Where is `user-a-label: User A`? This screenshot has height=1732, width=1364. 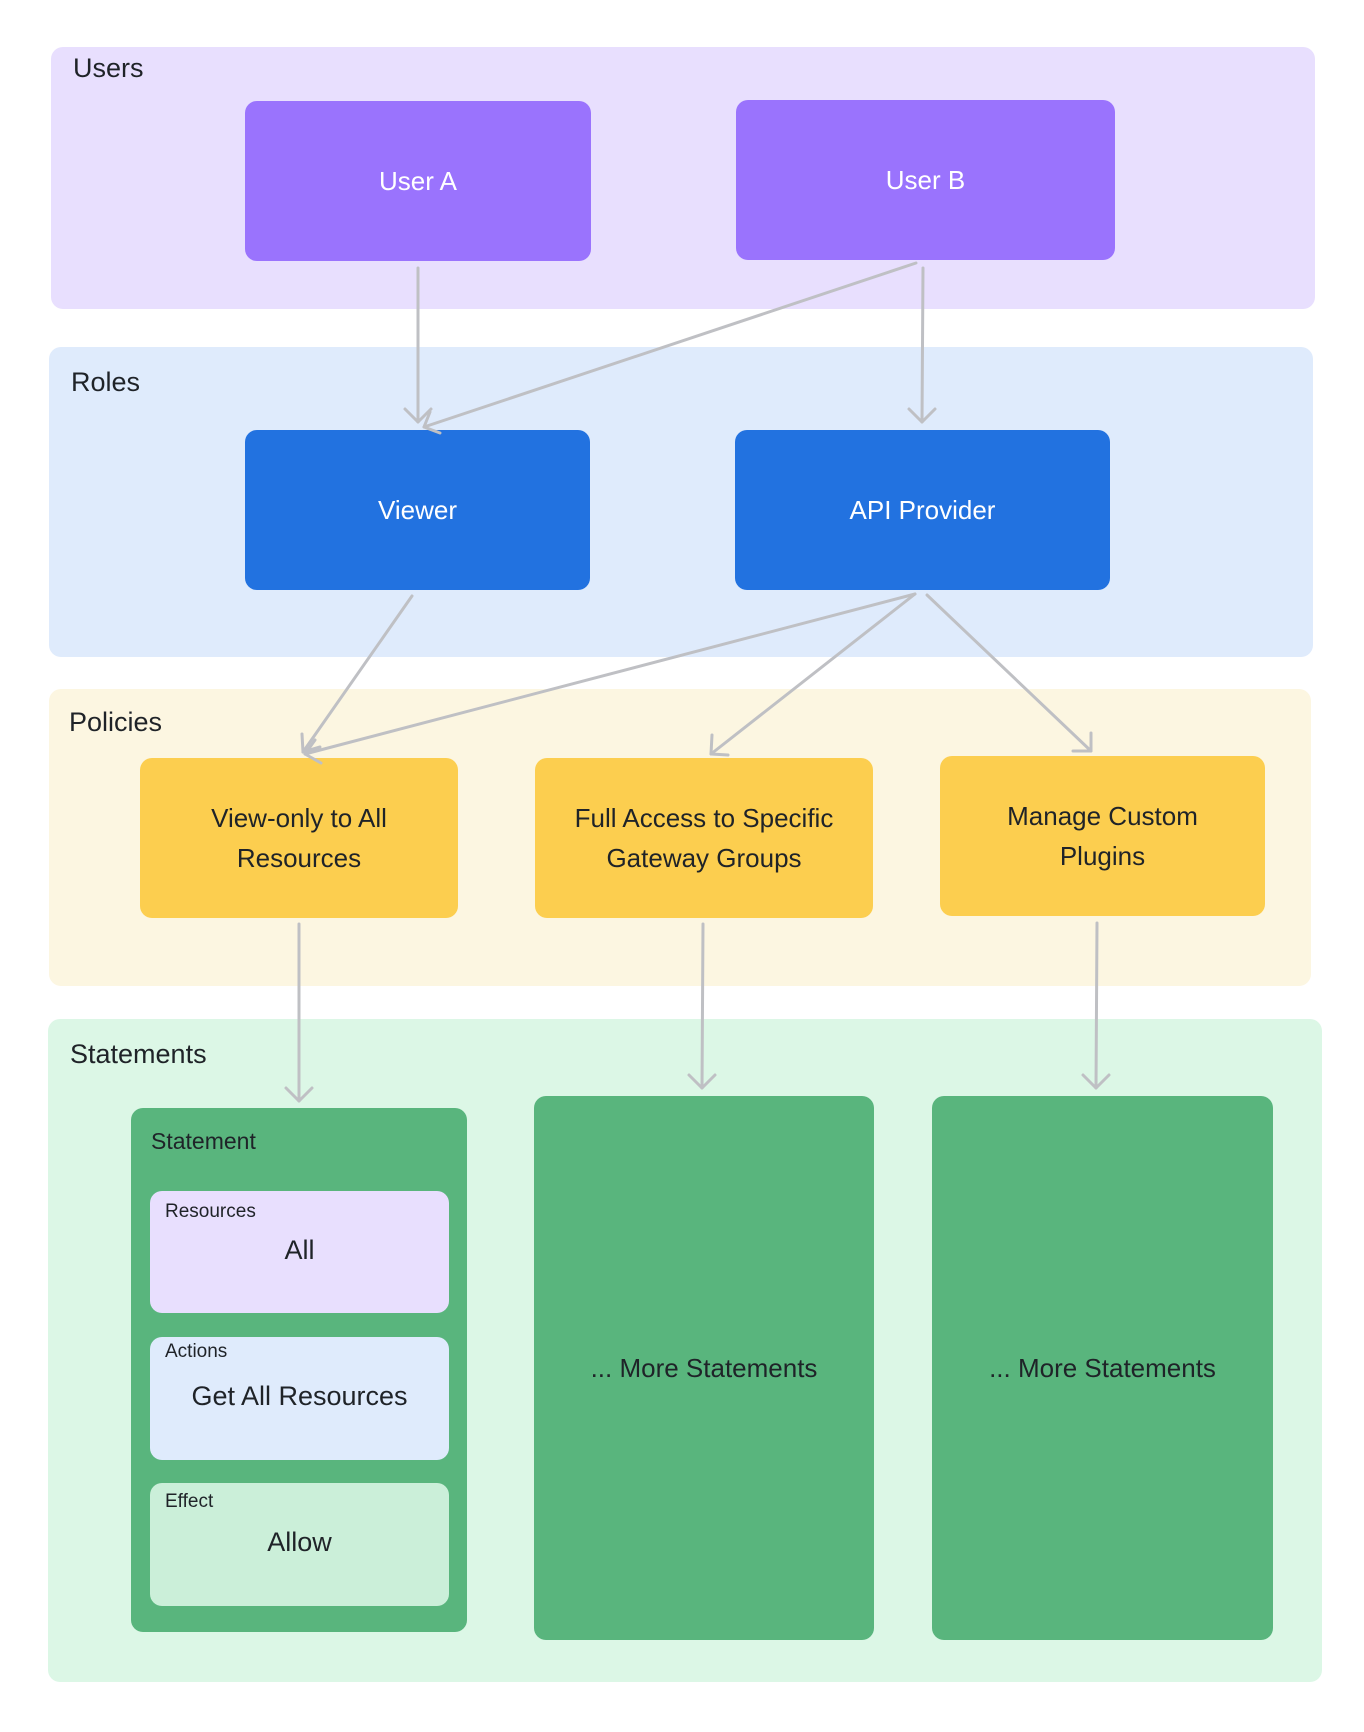 user-a-label: User A is located at coordinates (418, 181).